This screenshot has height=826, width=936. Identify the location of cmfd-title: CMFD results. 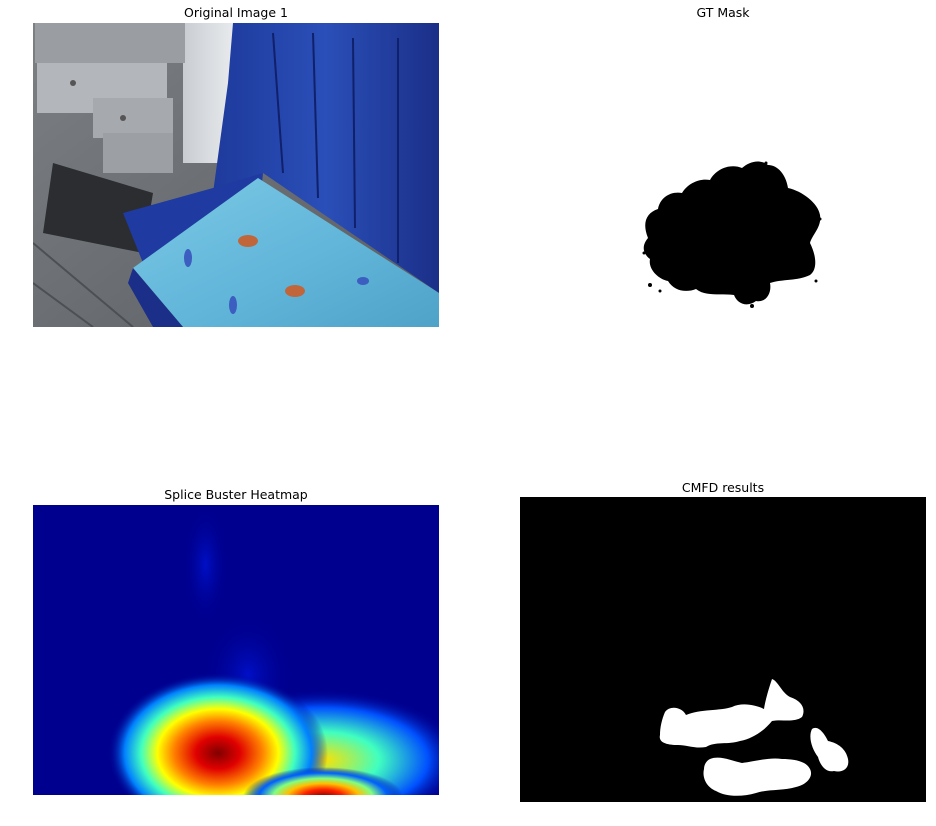
(723, 487).